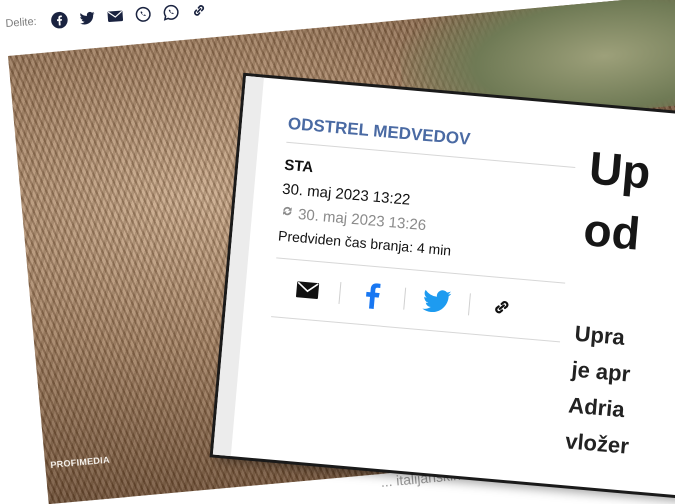 The image size is (675, 504). I want to click on article-share-bar, so click(418, 300).